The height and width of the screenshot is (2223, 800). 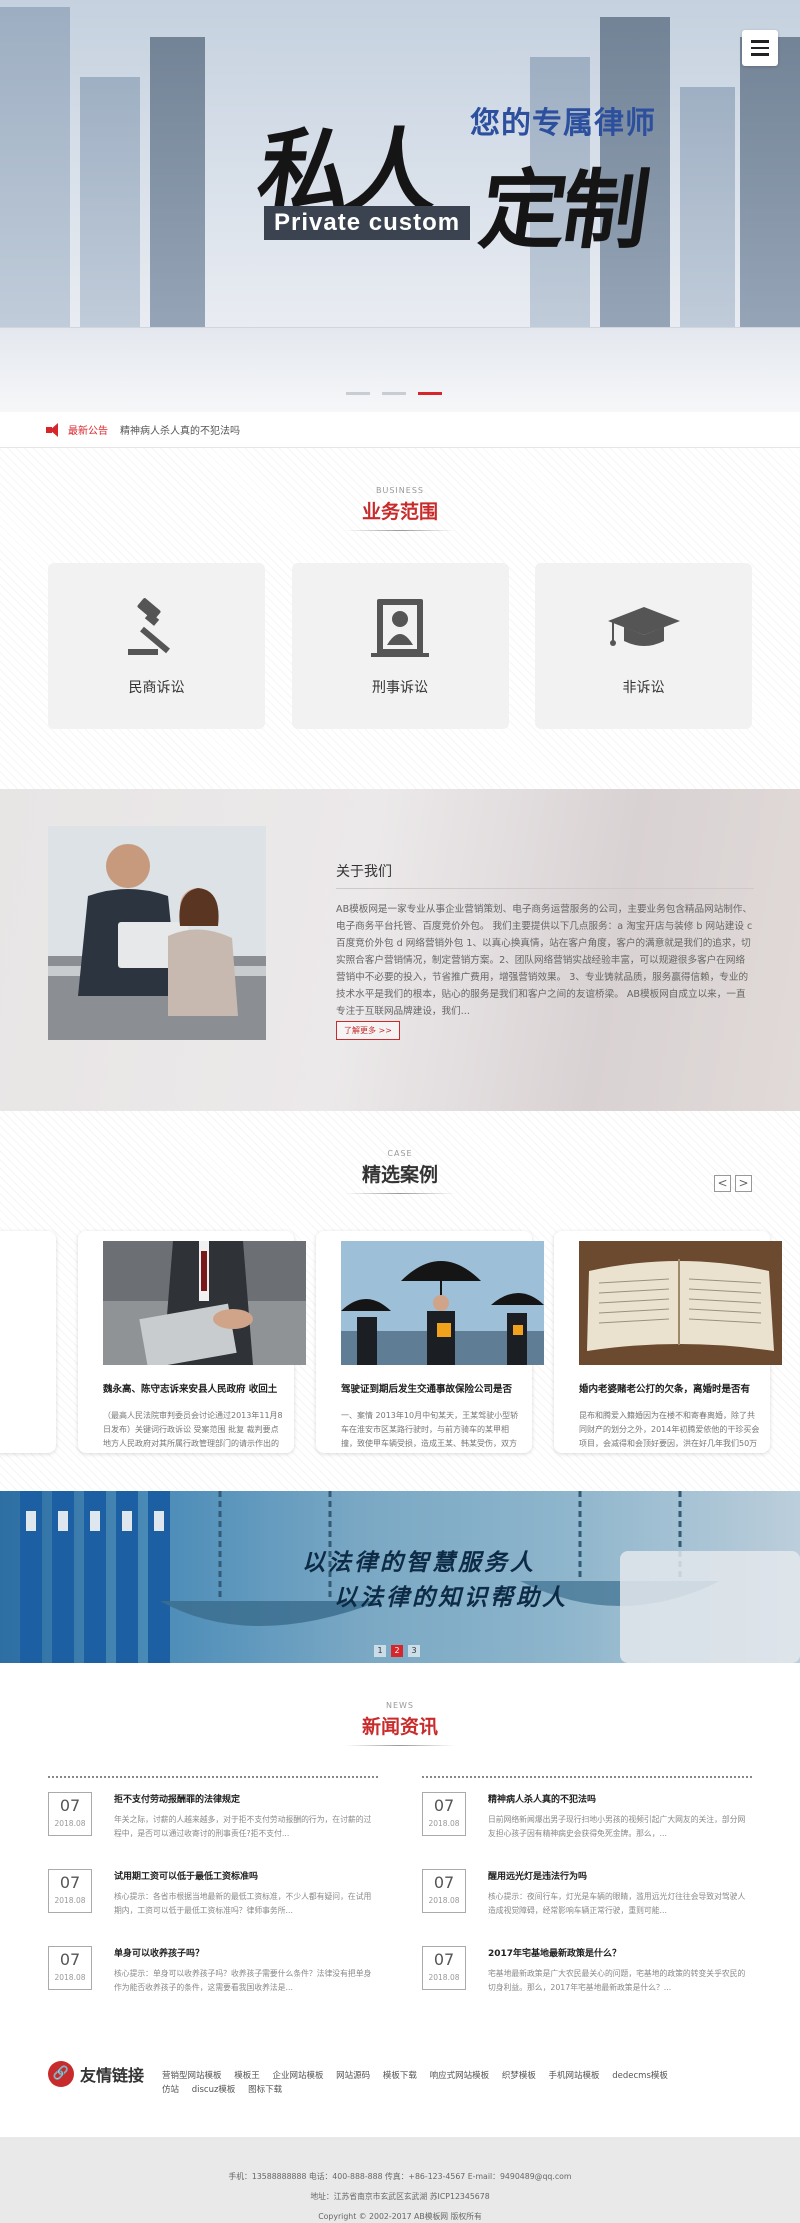 I want to click on next-arrow-icon: >, so click(x=743, y=1183).